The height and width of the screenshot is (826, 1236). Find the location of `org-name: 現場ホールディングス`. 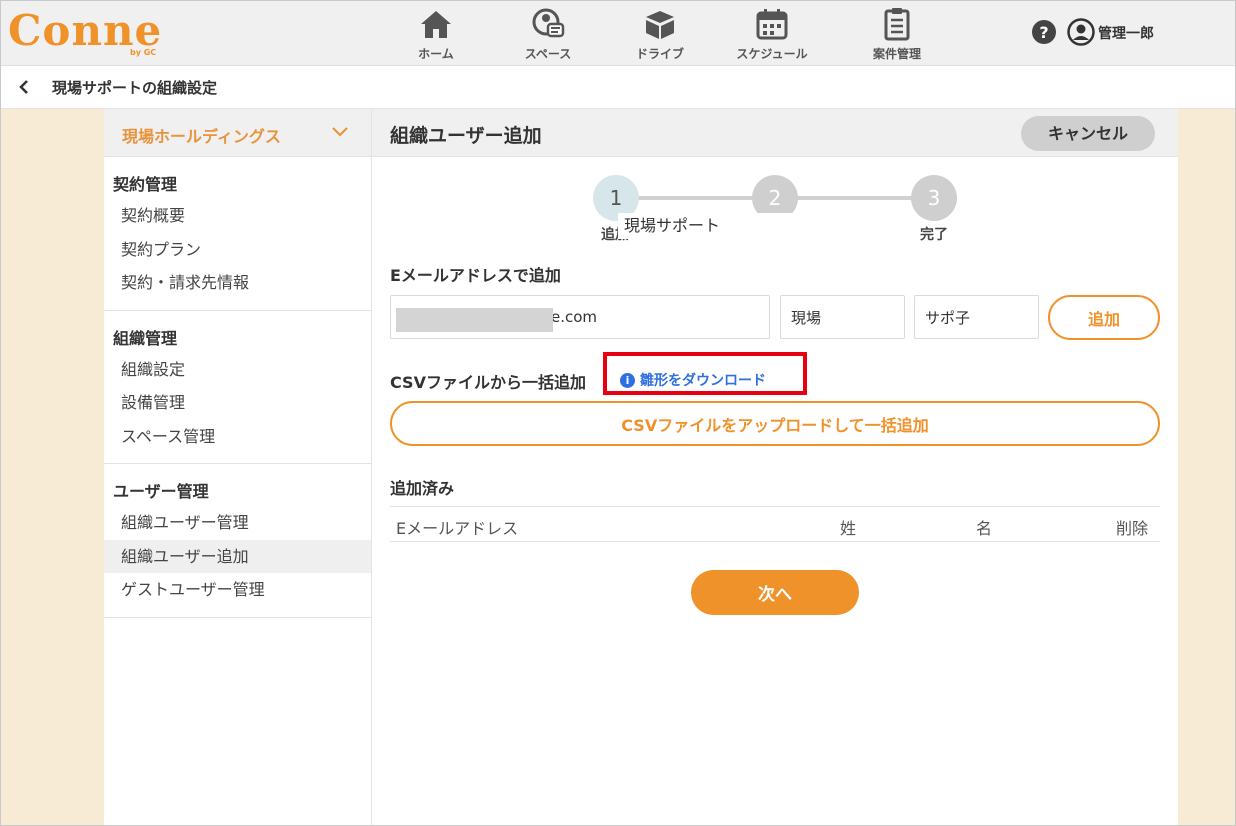

org-name: 現場ホールディングス is located at coordinates (201, 136).